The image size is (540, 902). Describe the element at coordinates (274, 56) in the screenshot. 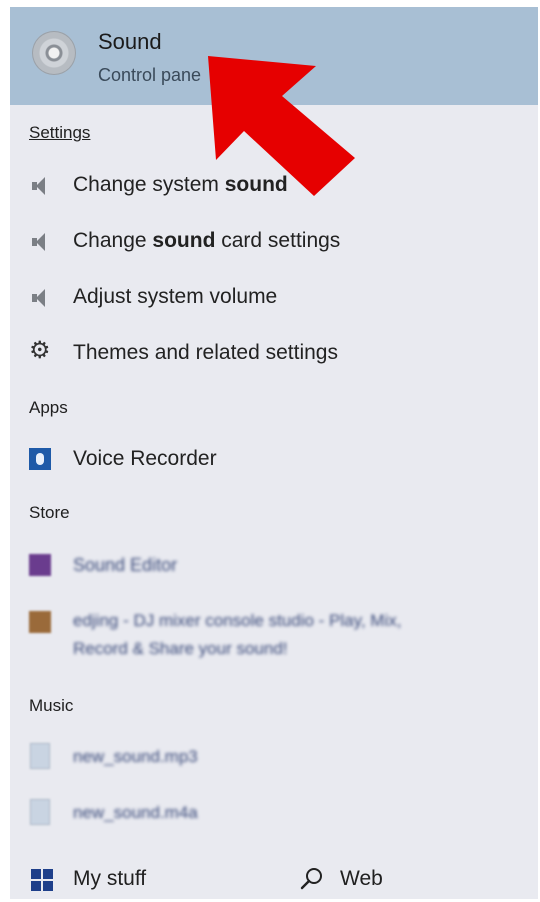

I see `top-result-sound: Sound Control pane` at that location.